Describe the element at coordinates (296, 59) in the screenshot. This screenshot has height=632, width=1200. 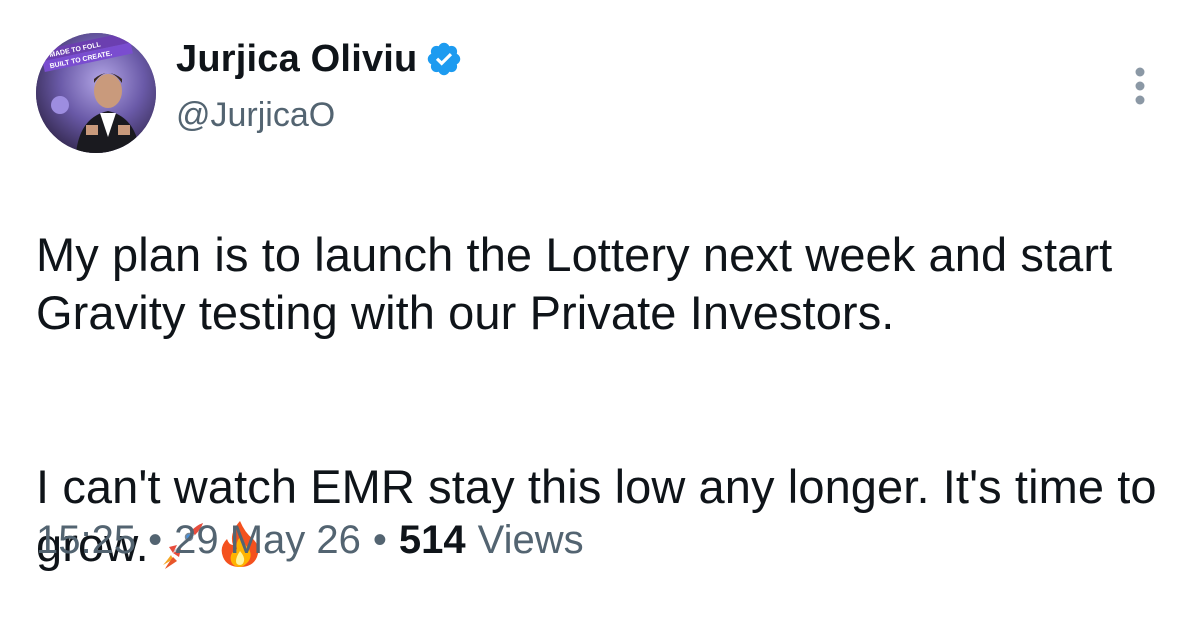
I see `display-name: Jurjica Oliviu` at that location.